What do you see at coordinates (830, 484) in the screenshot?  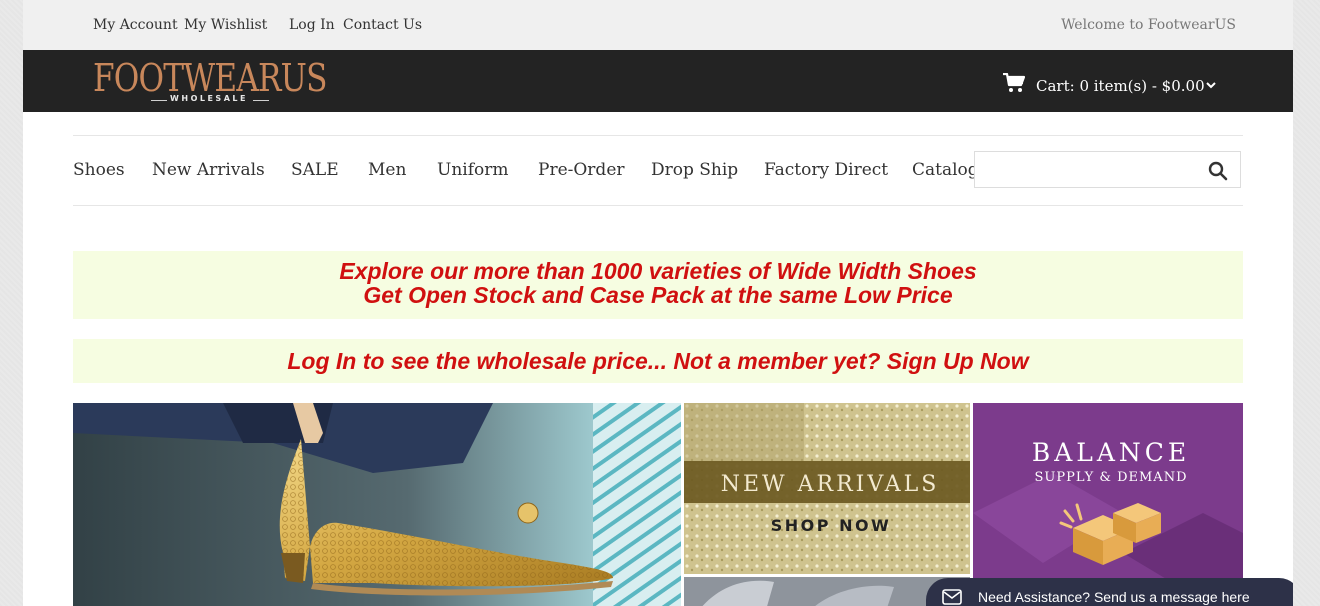 I see `new-arrivals-title: NEW ARRIVALS` at bounding box center [830, 484].